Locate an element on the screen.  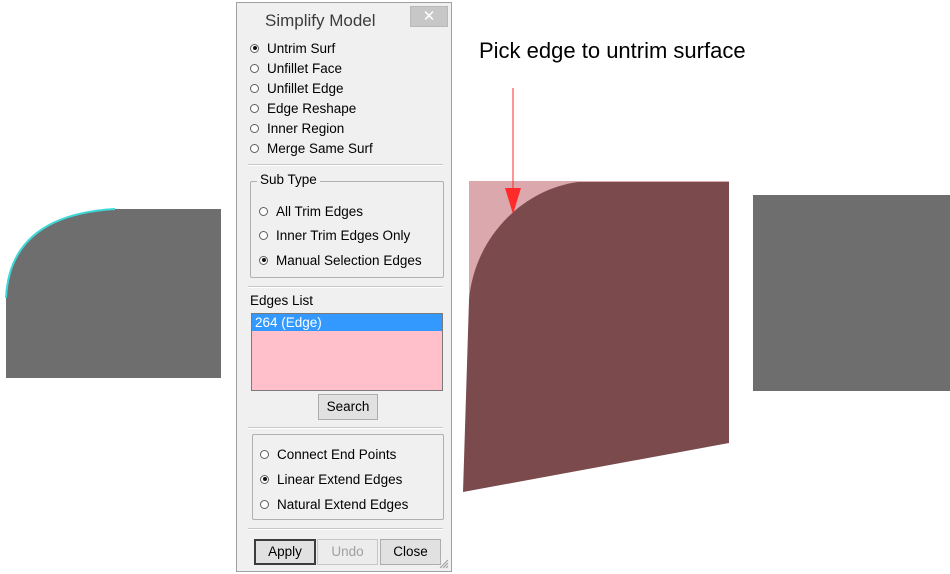
radio-manual-selection-edges: Manual Selection Edges is located at coordinates (340, 260).